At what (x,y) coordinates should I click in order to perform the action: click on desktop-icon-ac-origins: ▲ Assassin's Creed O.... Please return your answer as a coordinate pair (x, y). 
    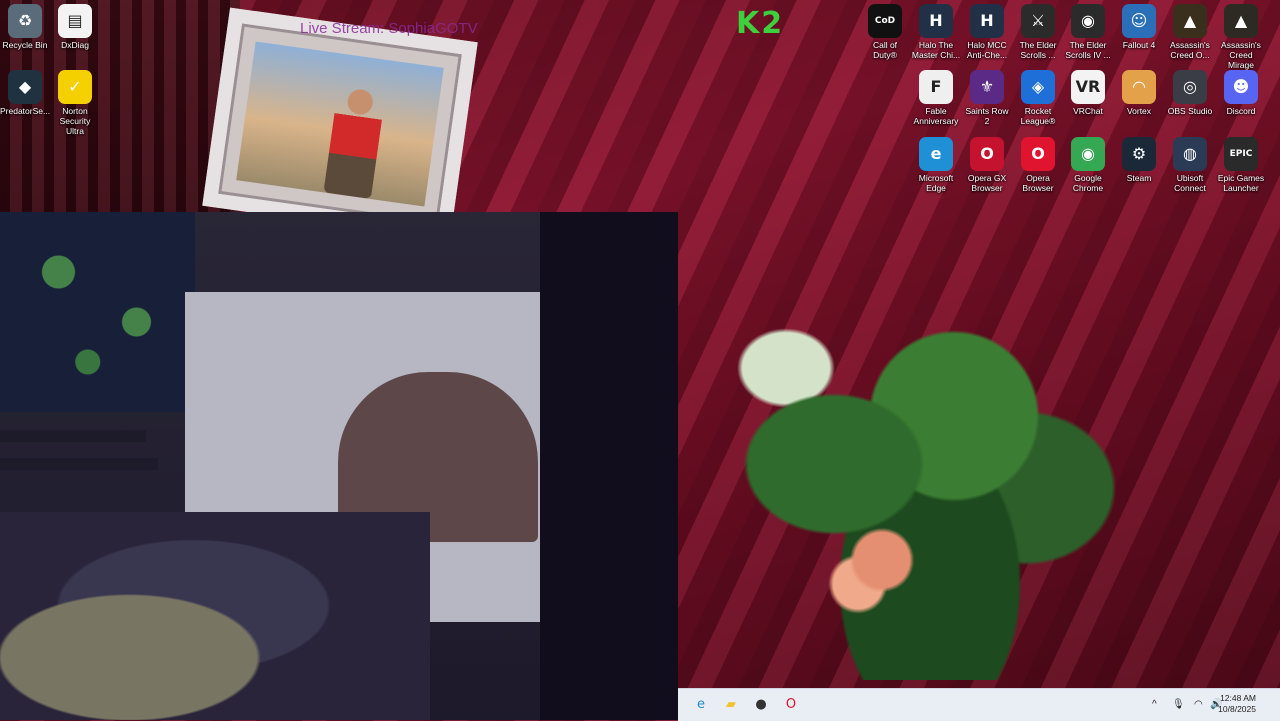
    Looking at the image, I should click on (1190, 32).